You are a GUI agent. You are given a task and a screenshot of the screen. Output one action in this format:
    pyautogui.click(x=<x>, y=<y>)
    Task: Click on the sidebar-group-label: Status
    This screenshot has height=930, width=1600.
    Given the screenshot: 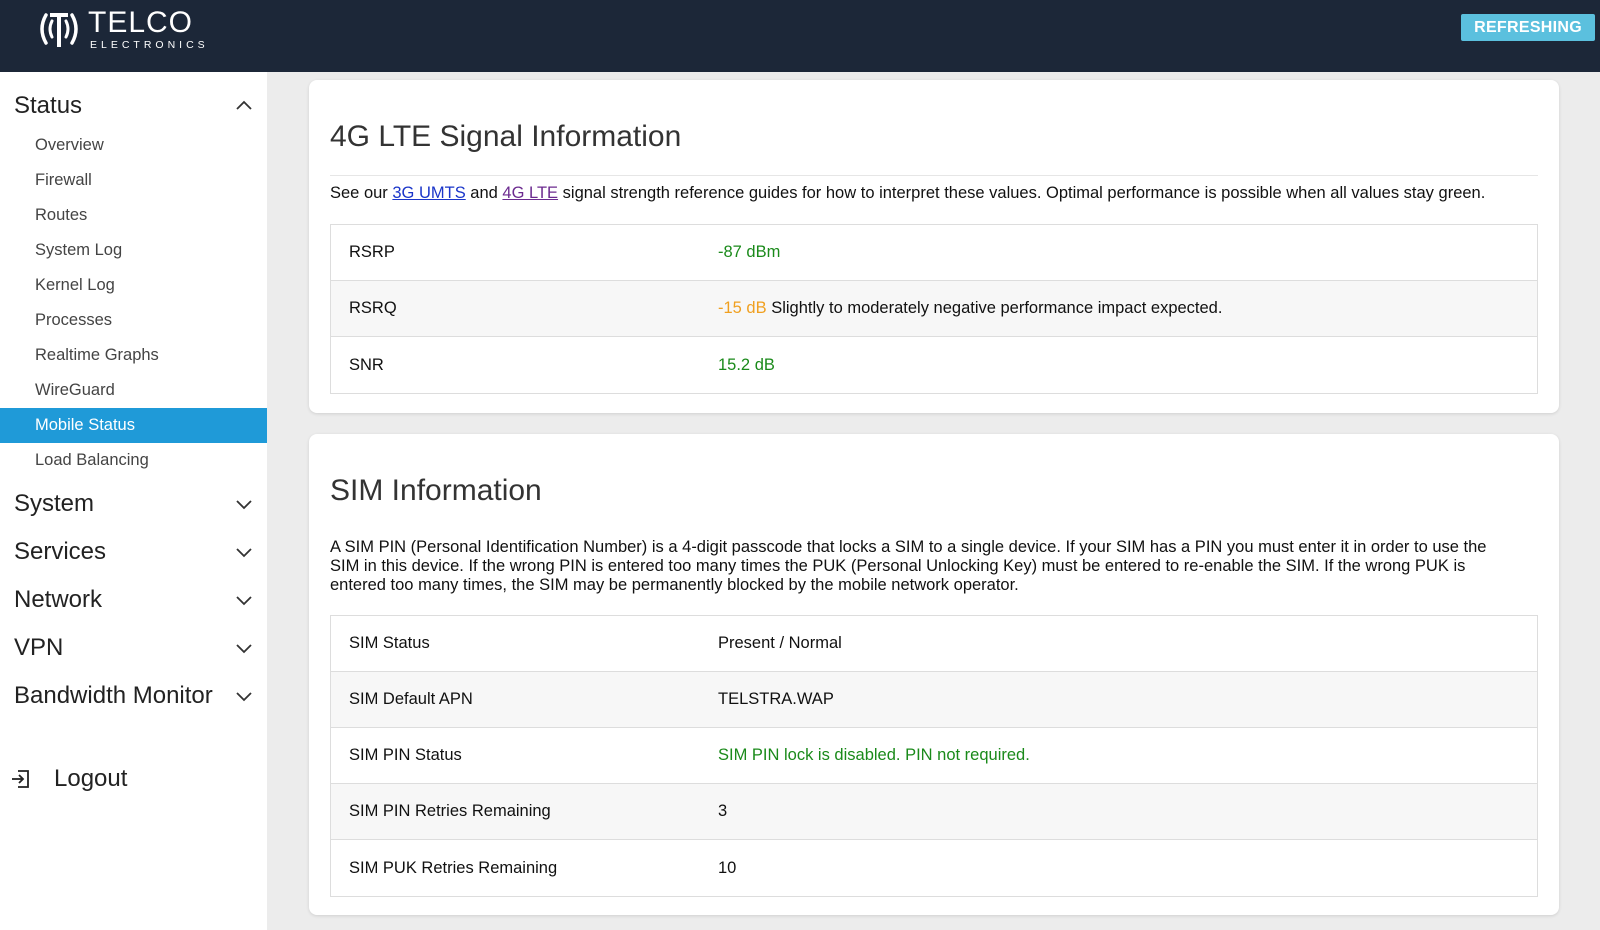 What is the action you would take?
    pyautogui.click(x=48, y=105)
    